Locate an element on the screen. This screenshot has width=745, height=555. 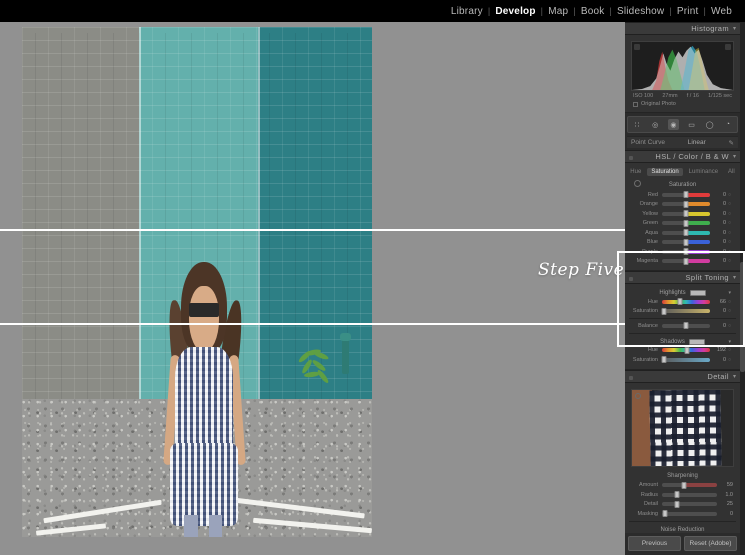
checkbox-icon is located at coordinates (635, 104).